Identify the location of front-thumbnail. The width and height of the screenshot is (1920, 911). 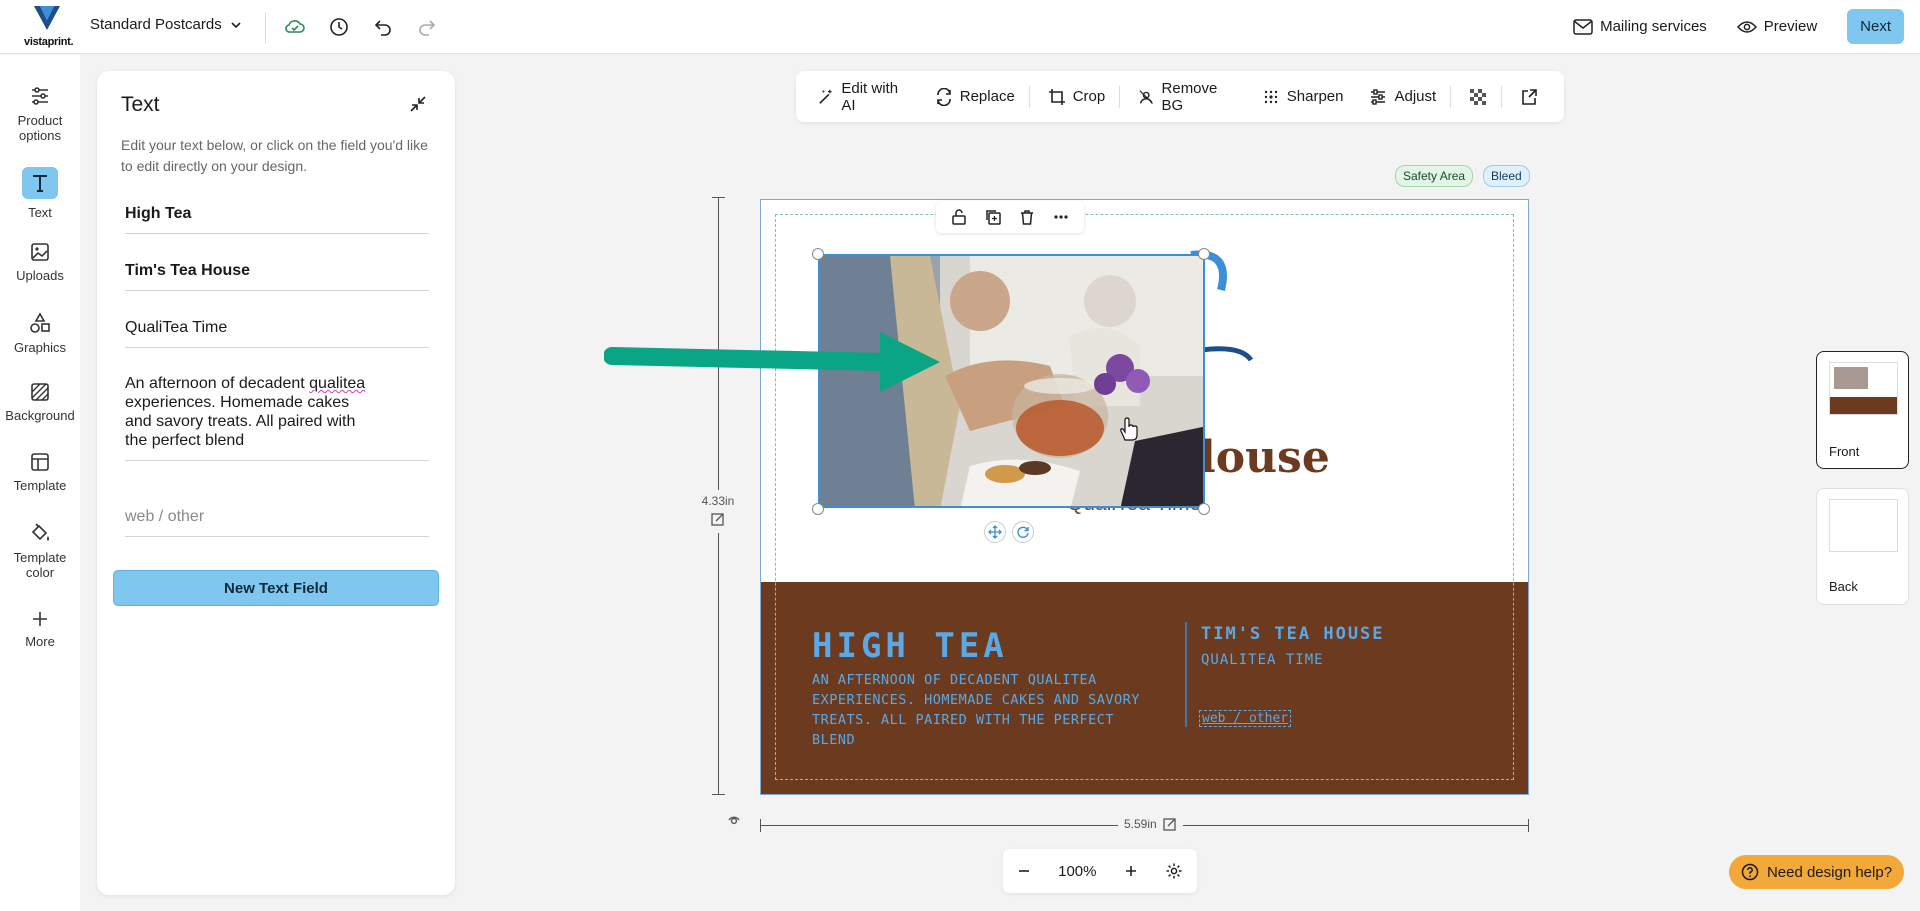
(1863, 388).